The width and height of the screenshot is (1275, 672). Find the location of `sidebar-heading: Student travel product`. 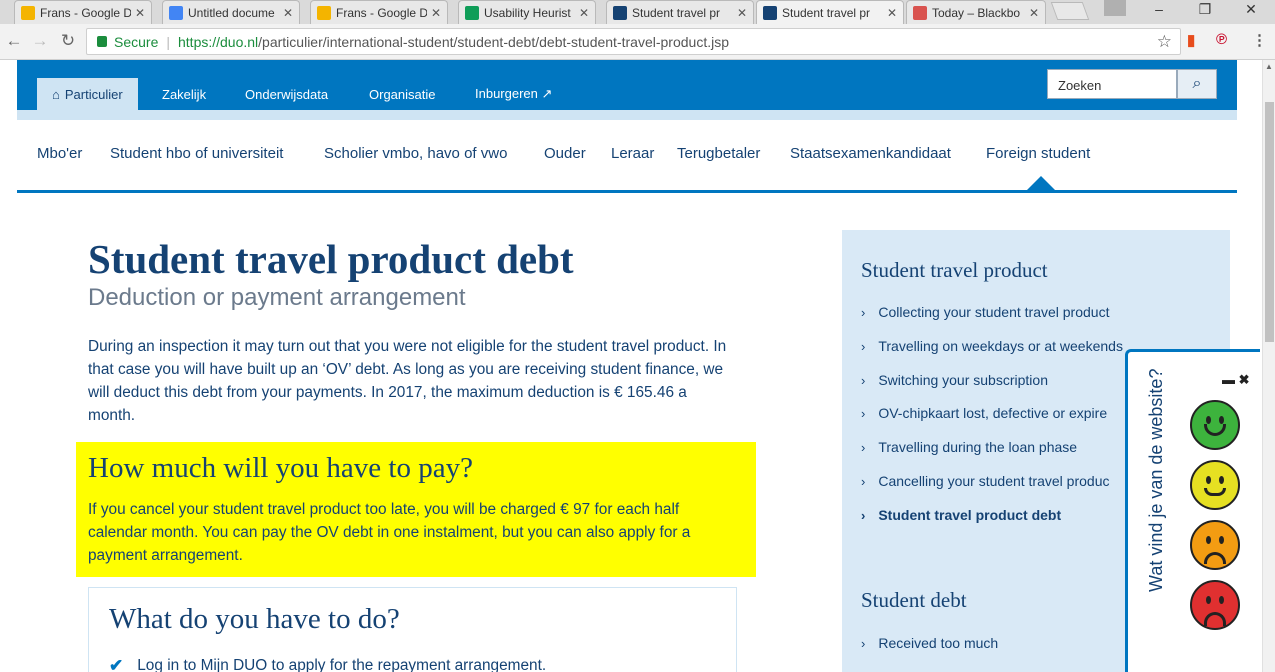

sidebar-heading: Student travel product is located at coordinates (954, 270).